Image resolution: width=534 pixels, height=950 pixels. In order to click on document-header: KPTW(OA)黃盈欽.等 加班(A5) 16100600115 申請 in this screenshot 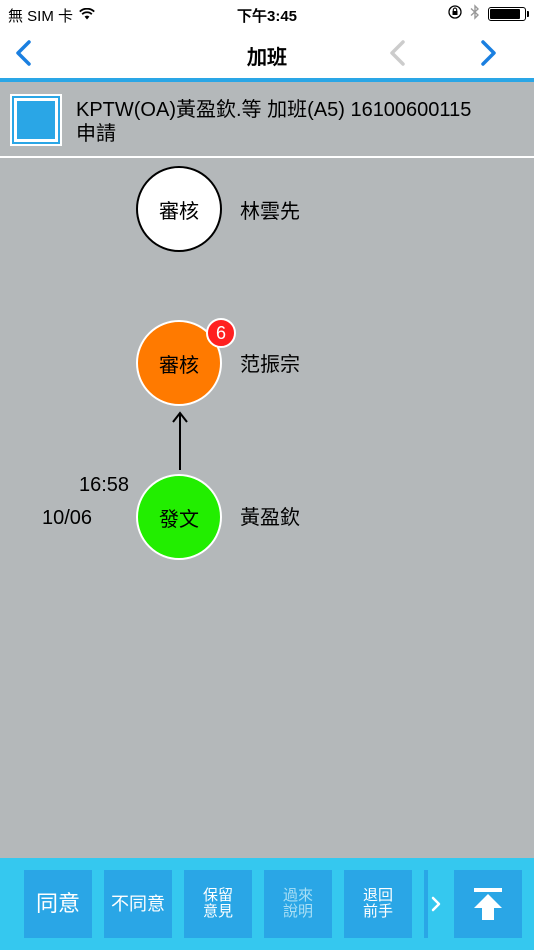, I will do `click(267, 120)`.